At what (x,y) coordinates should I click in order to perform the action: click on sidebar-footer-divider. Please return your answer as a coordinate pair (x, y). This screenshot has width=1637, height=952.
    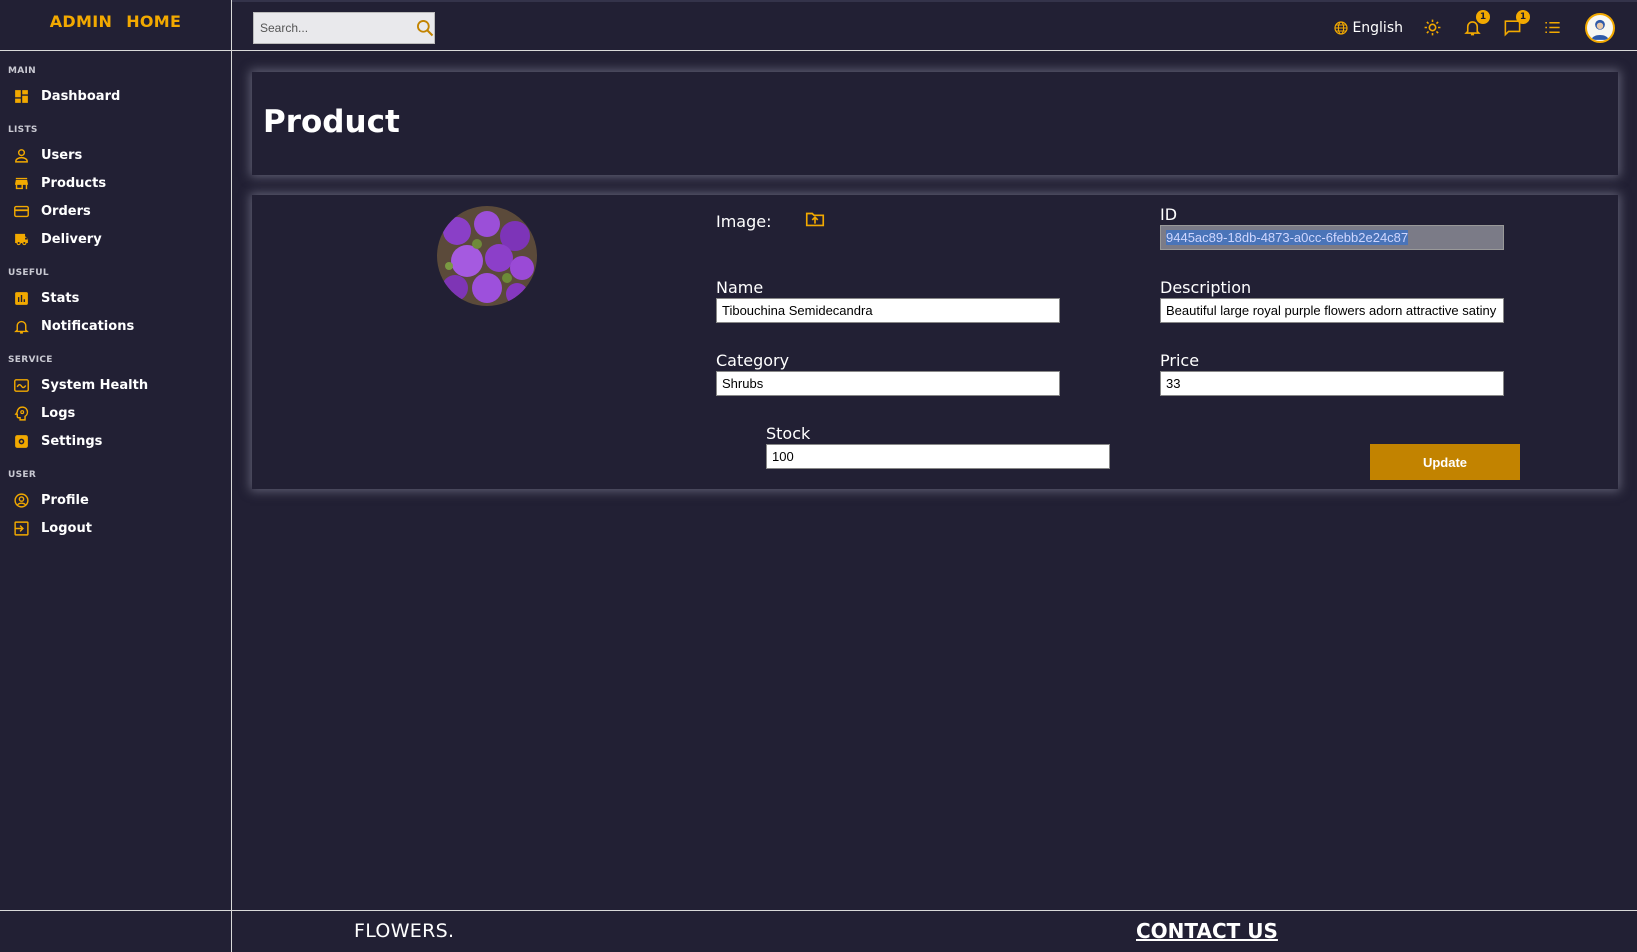
    Looking at the image, I should click on (116, 910).